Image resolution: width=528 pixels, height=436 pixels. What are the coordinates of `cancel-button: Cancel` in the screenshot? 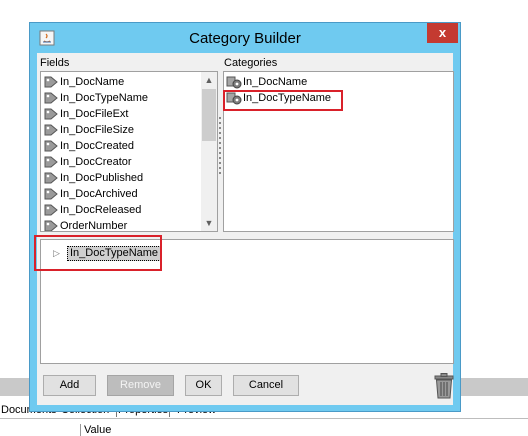 It's located at (266, 385).